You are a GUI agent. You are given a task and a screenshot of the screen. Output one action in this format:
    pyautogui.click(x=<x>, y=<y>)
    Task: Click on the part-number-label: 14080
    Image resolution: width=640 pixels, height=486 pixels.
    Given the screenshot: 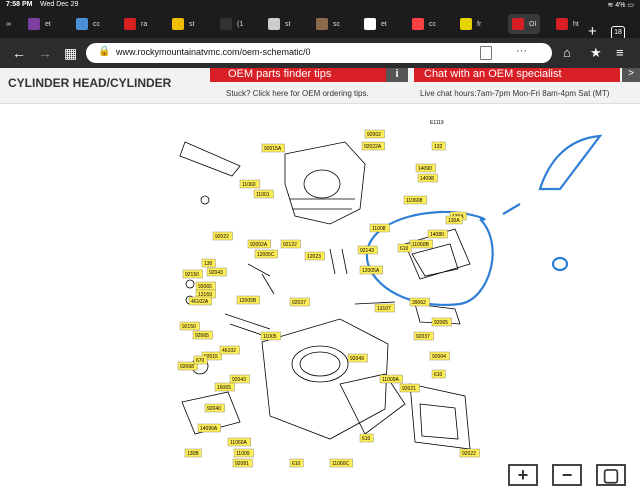 What is the action you would take?
    pyautogui.click(x=437, y=235)
    